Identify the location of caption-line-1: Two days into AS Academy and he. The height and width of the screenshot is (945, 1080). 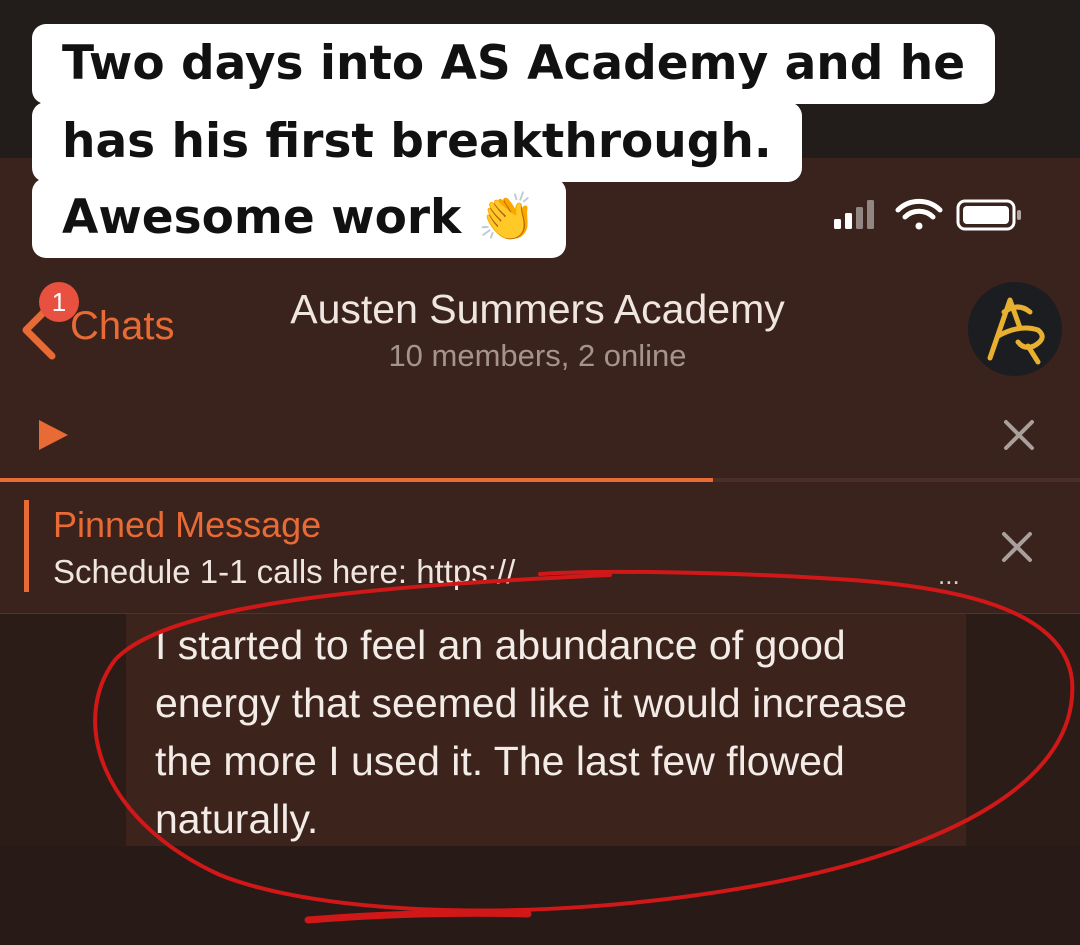
(514, 64).